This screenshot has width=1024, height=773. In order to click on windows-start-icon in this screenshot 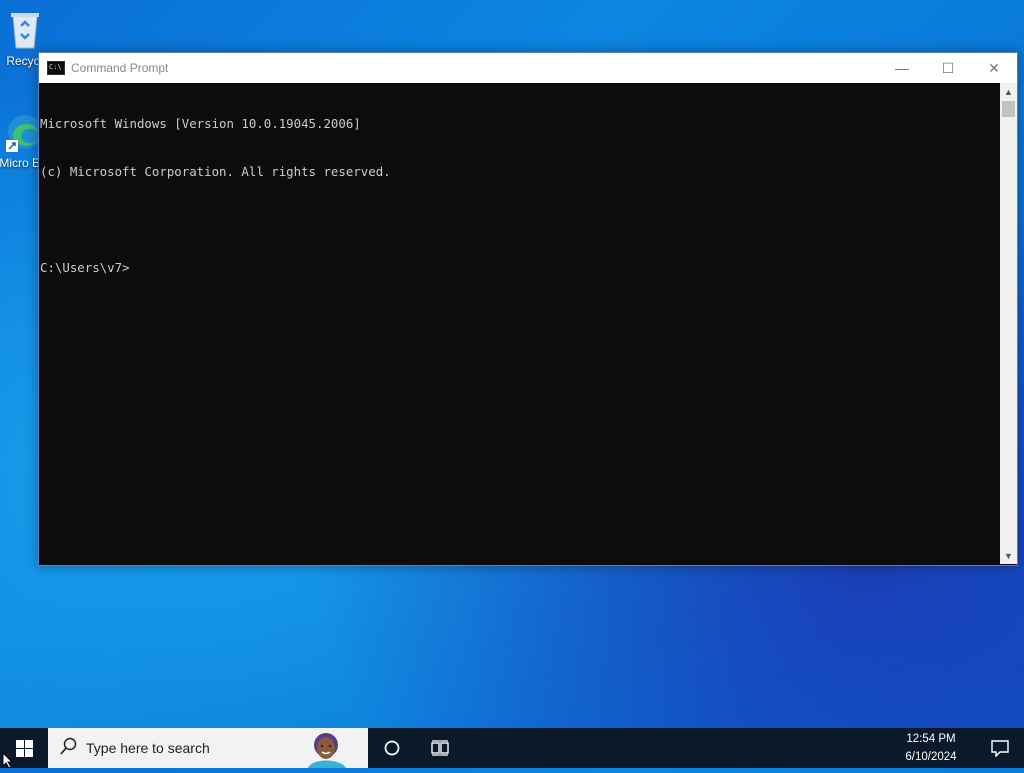, I will do `click(24, 748)`.